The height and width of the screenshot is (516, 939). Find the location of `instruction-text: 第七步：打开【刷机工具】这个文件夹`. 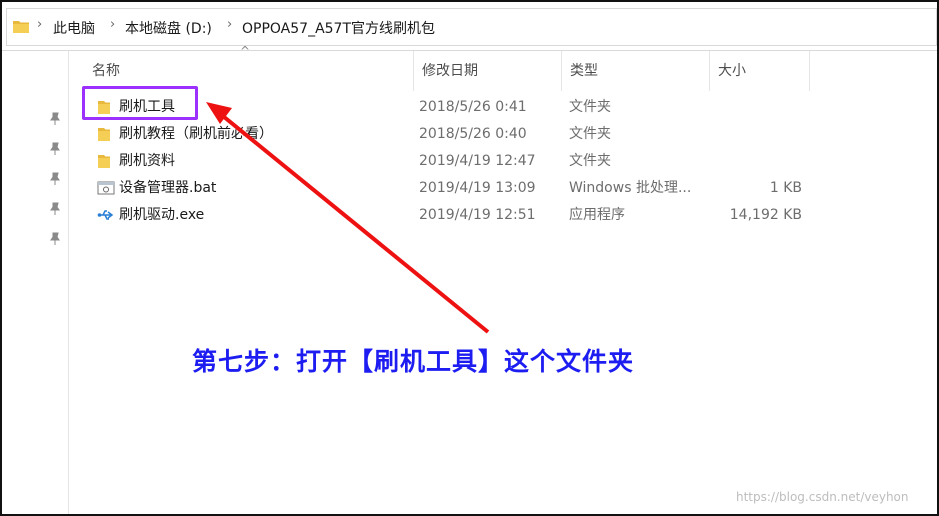

instruction-text: 第七步：打开【刷机工具】这个文件夹 is located at coordinates (413, 361).